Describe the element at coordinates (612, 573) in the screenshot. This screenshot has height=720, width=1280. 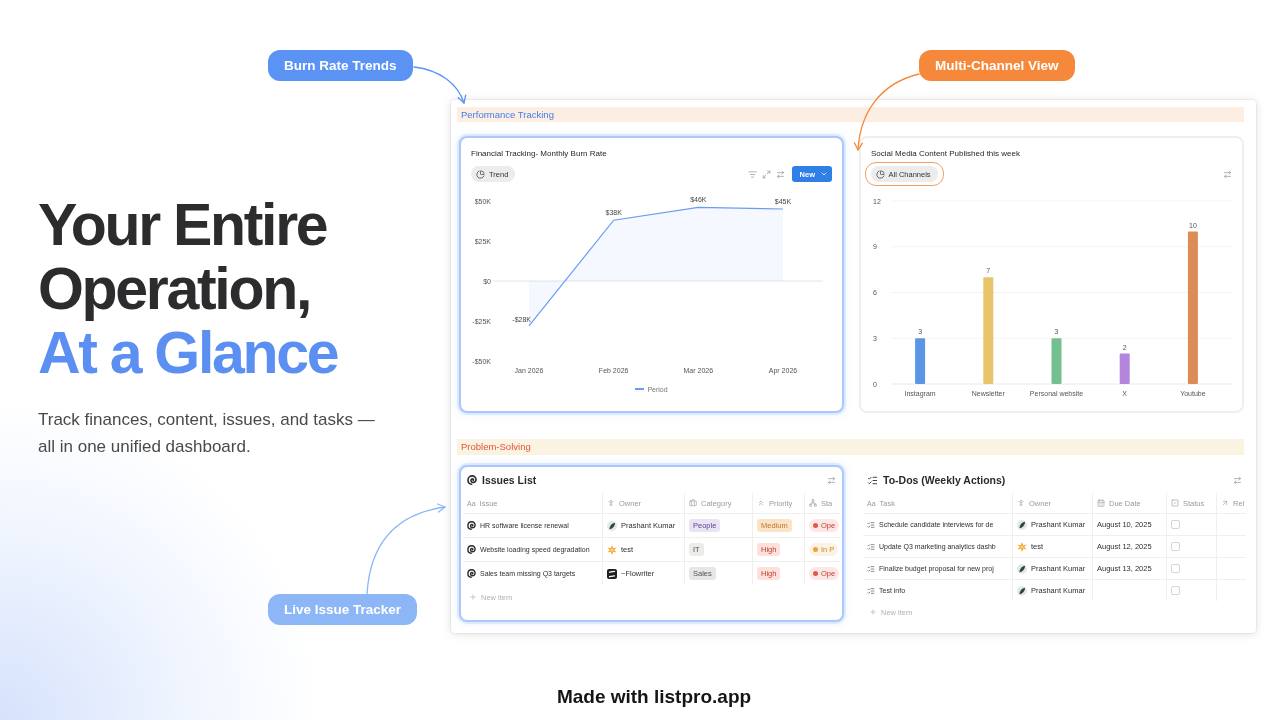
I see `square-logo-icon` at that location.